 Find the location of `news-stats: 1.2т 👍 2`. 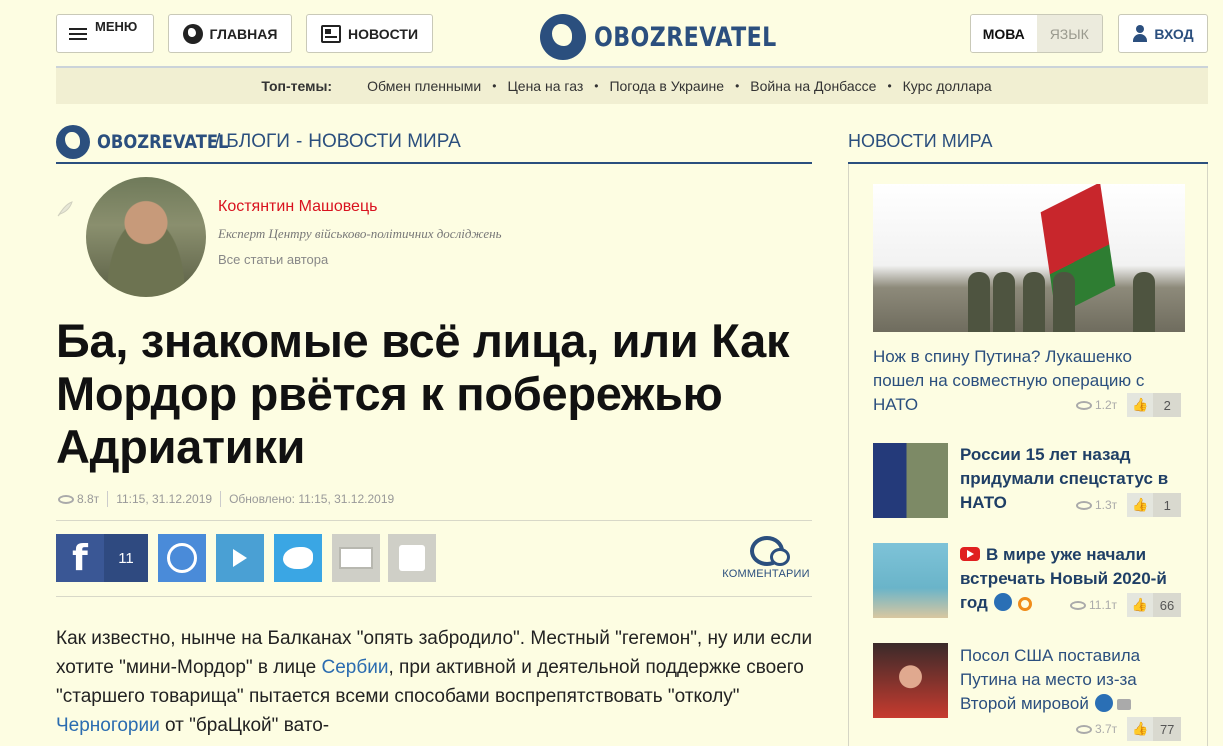

news-stats: 1.2т 👍 2 is located at coordinates (1129, 405).